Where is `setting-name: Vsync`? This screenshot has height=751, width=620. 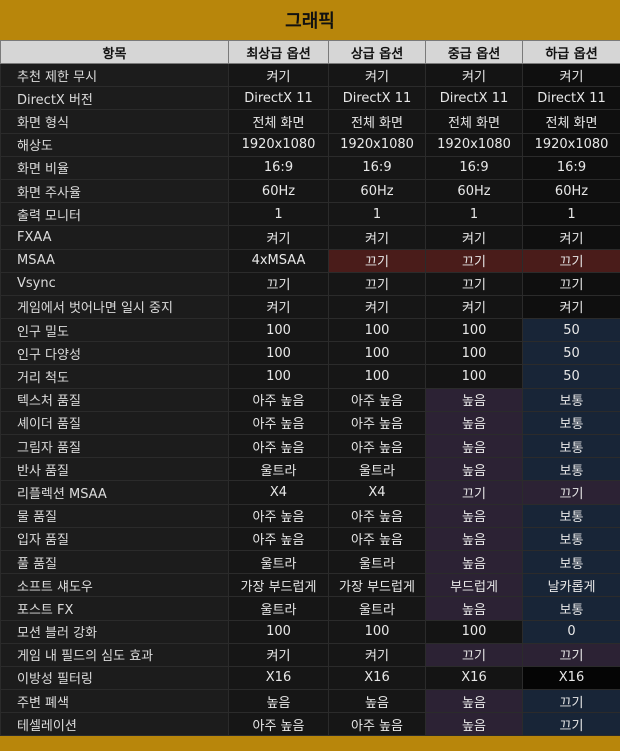
setting-name: Vsync is located at coordinates (114, 283).